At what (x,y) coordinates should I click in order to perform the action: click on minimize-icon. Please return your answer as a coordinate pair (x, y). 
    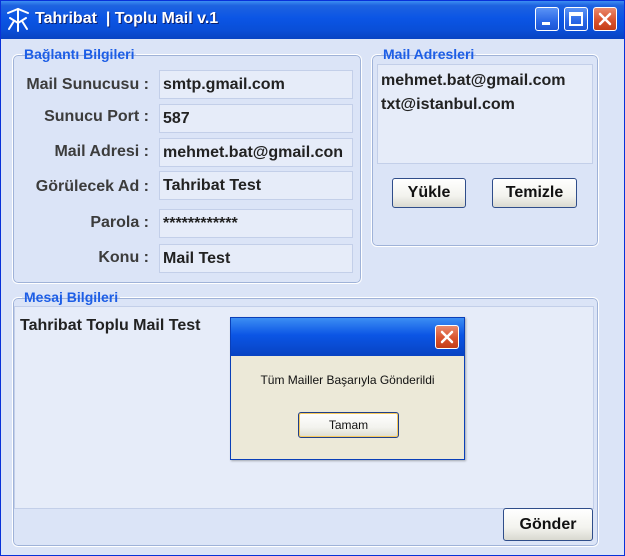
    Looking at the image, I should click on (546, 23).